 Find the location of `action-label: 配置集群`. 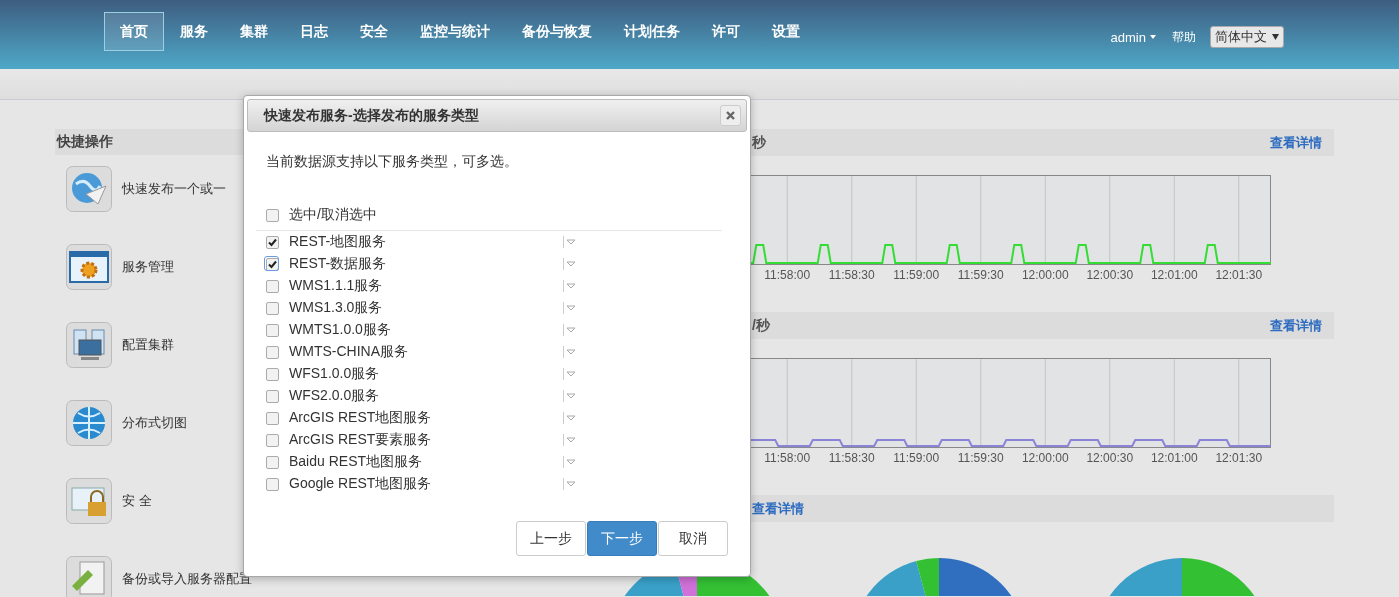

action-label: 配置集群 is located at coordinates (148, 345).